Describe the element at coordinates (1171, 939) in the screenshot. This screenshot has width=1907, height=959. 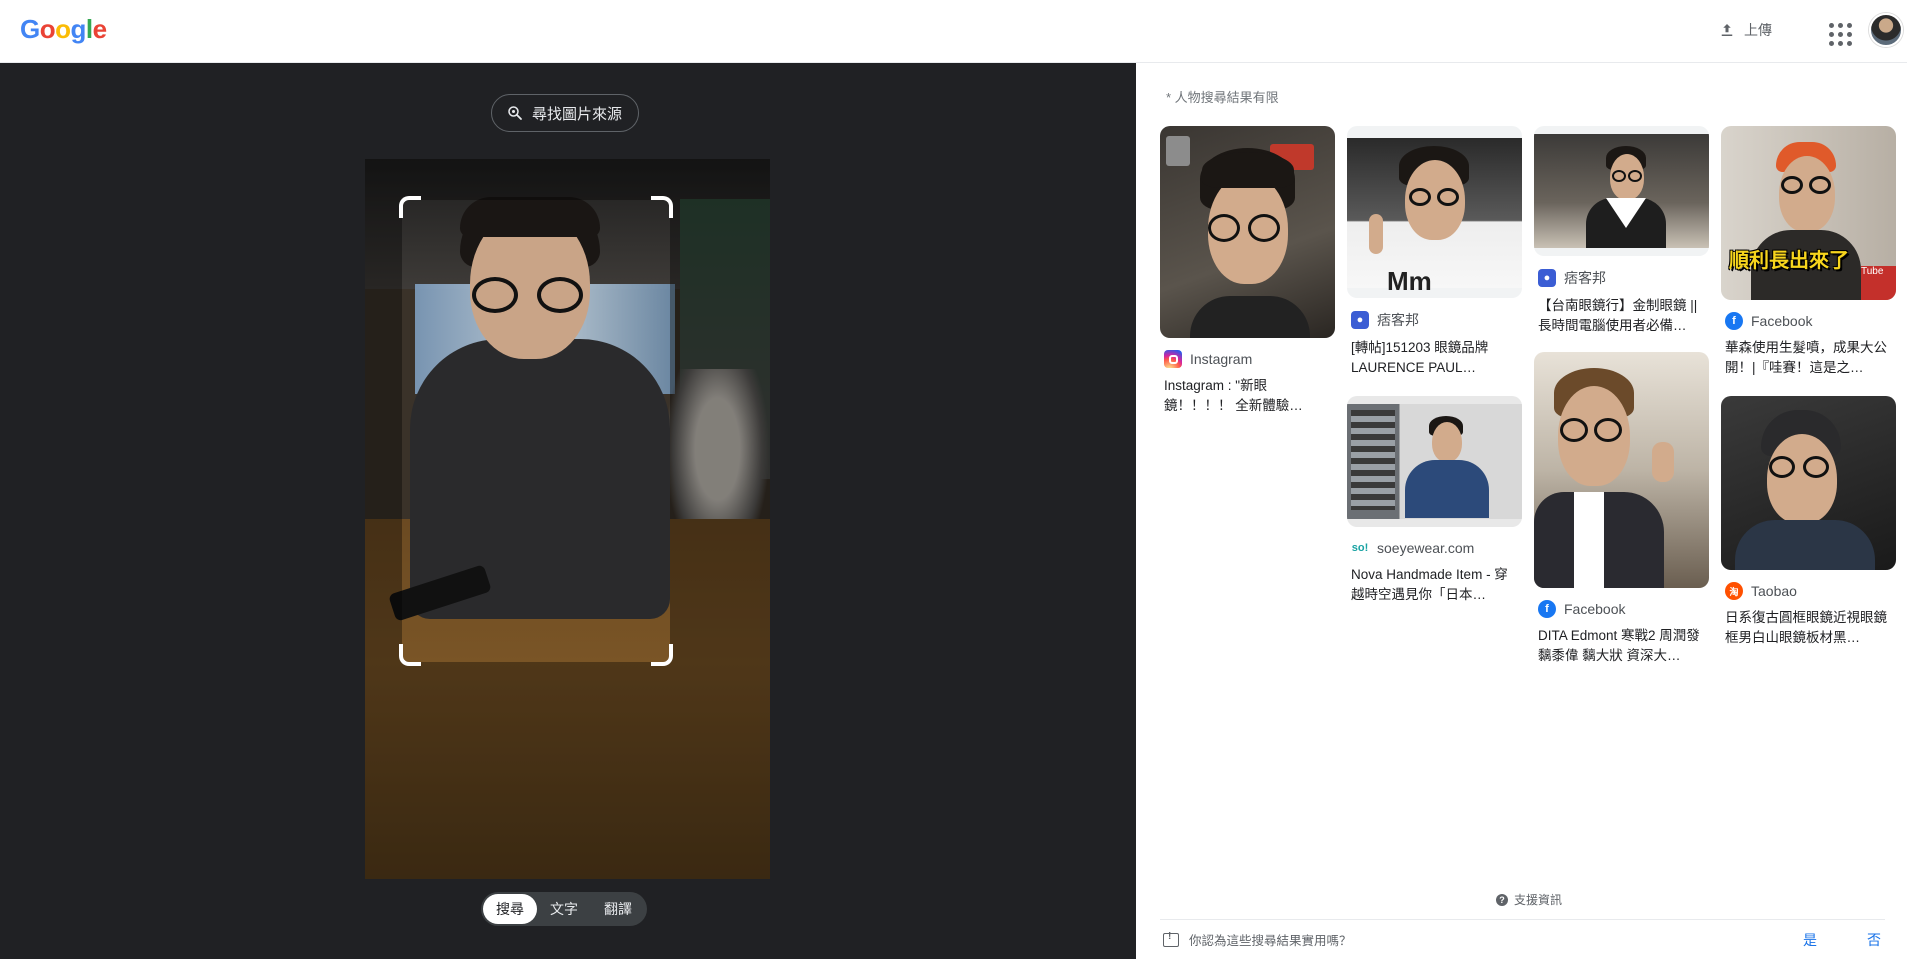
I see `feedback-icon` at that location.